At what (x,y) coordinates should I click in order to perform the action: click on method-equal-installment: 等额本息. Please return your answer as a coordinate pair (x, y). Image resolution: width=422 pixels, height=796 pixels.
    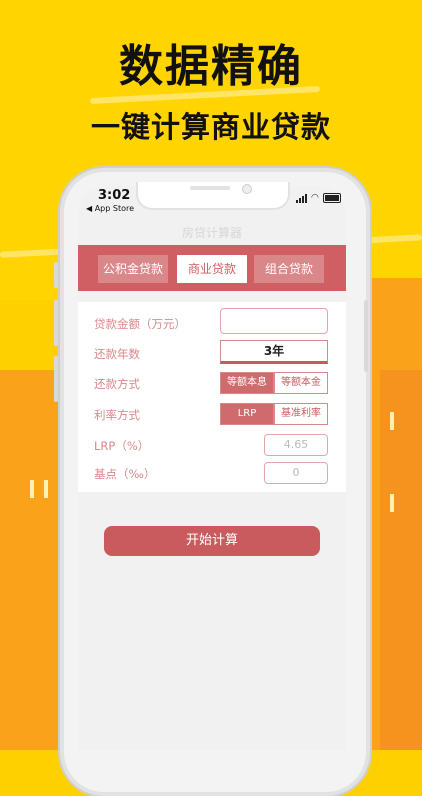
    Looking at the image, I should click on (247, 383).